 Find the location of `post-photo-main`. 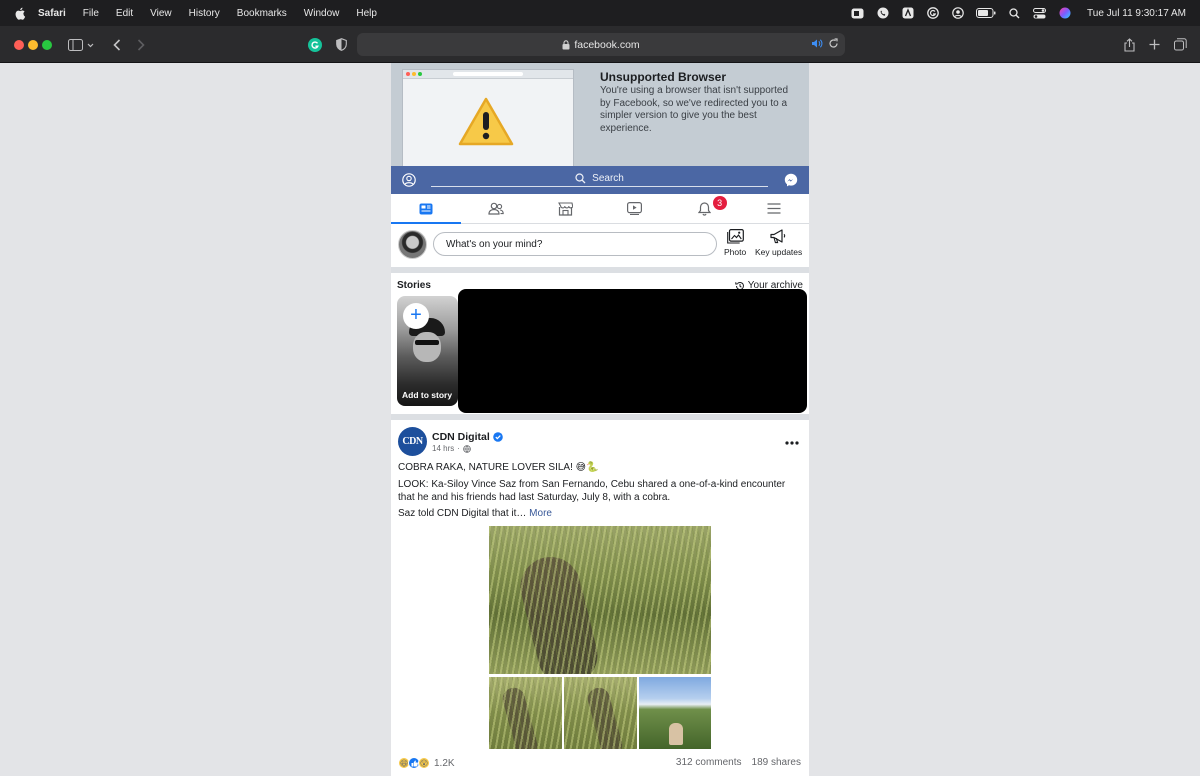

post-photo-main is located at coordinates (600, 600).